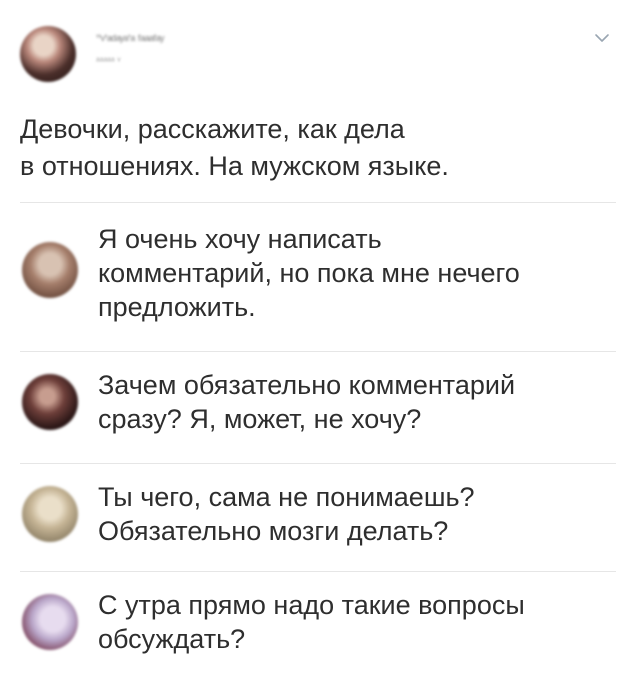 The width and height of the screenshot is (640, 683). What do you see at coordinates (273, 531) in the screenshot?
I see `comment-text-line: Обязательно мозги делать?` at bounding box center [273, 531].